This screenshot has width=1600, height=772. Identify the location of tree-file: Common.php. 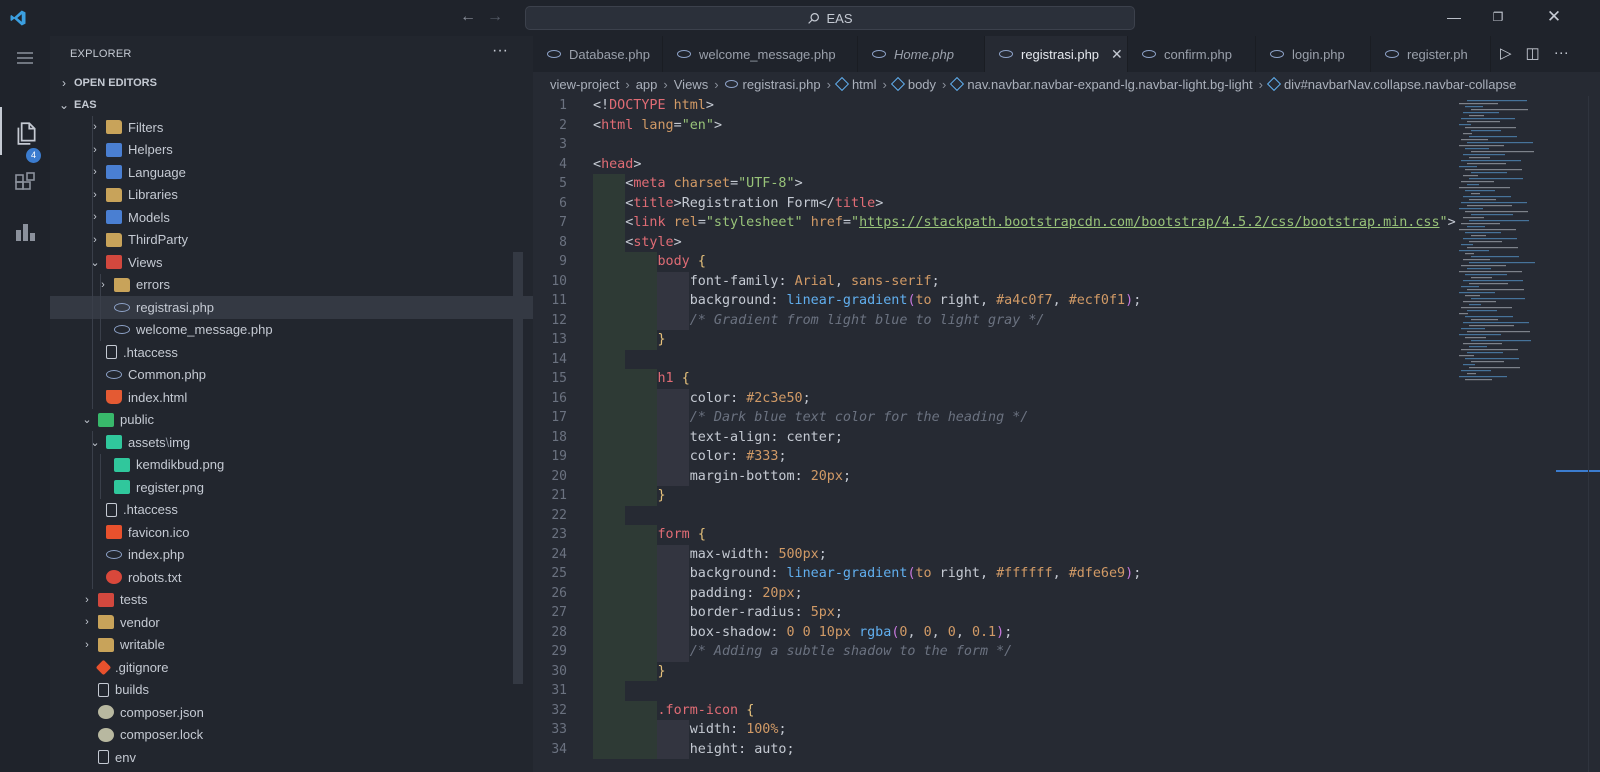
(291, 374).